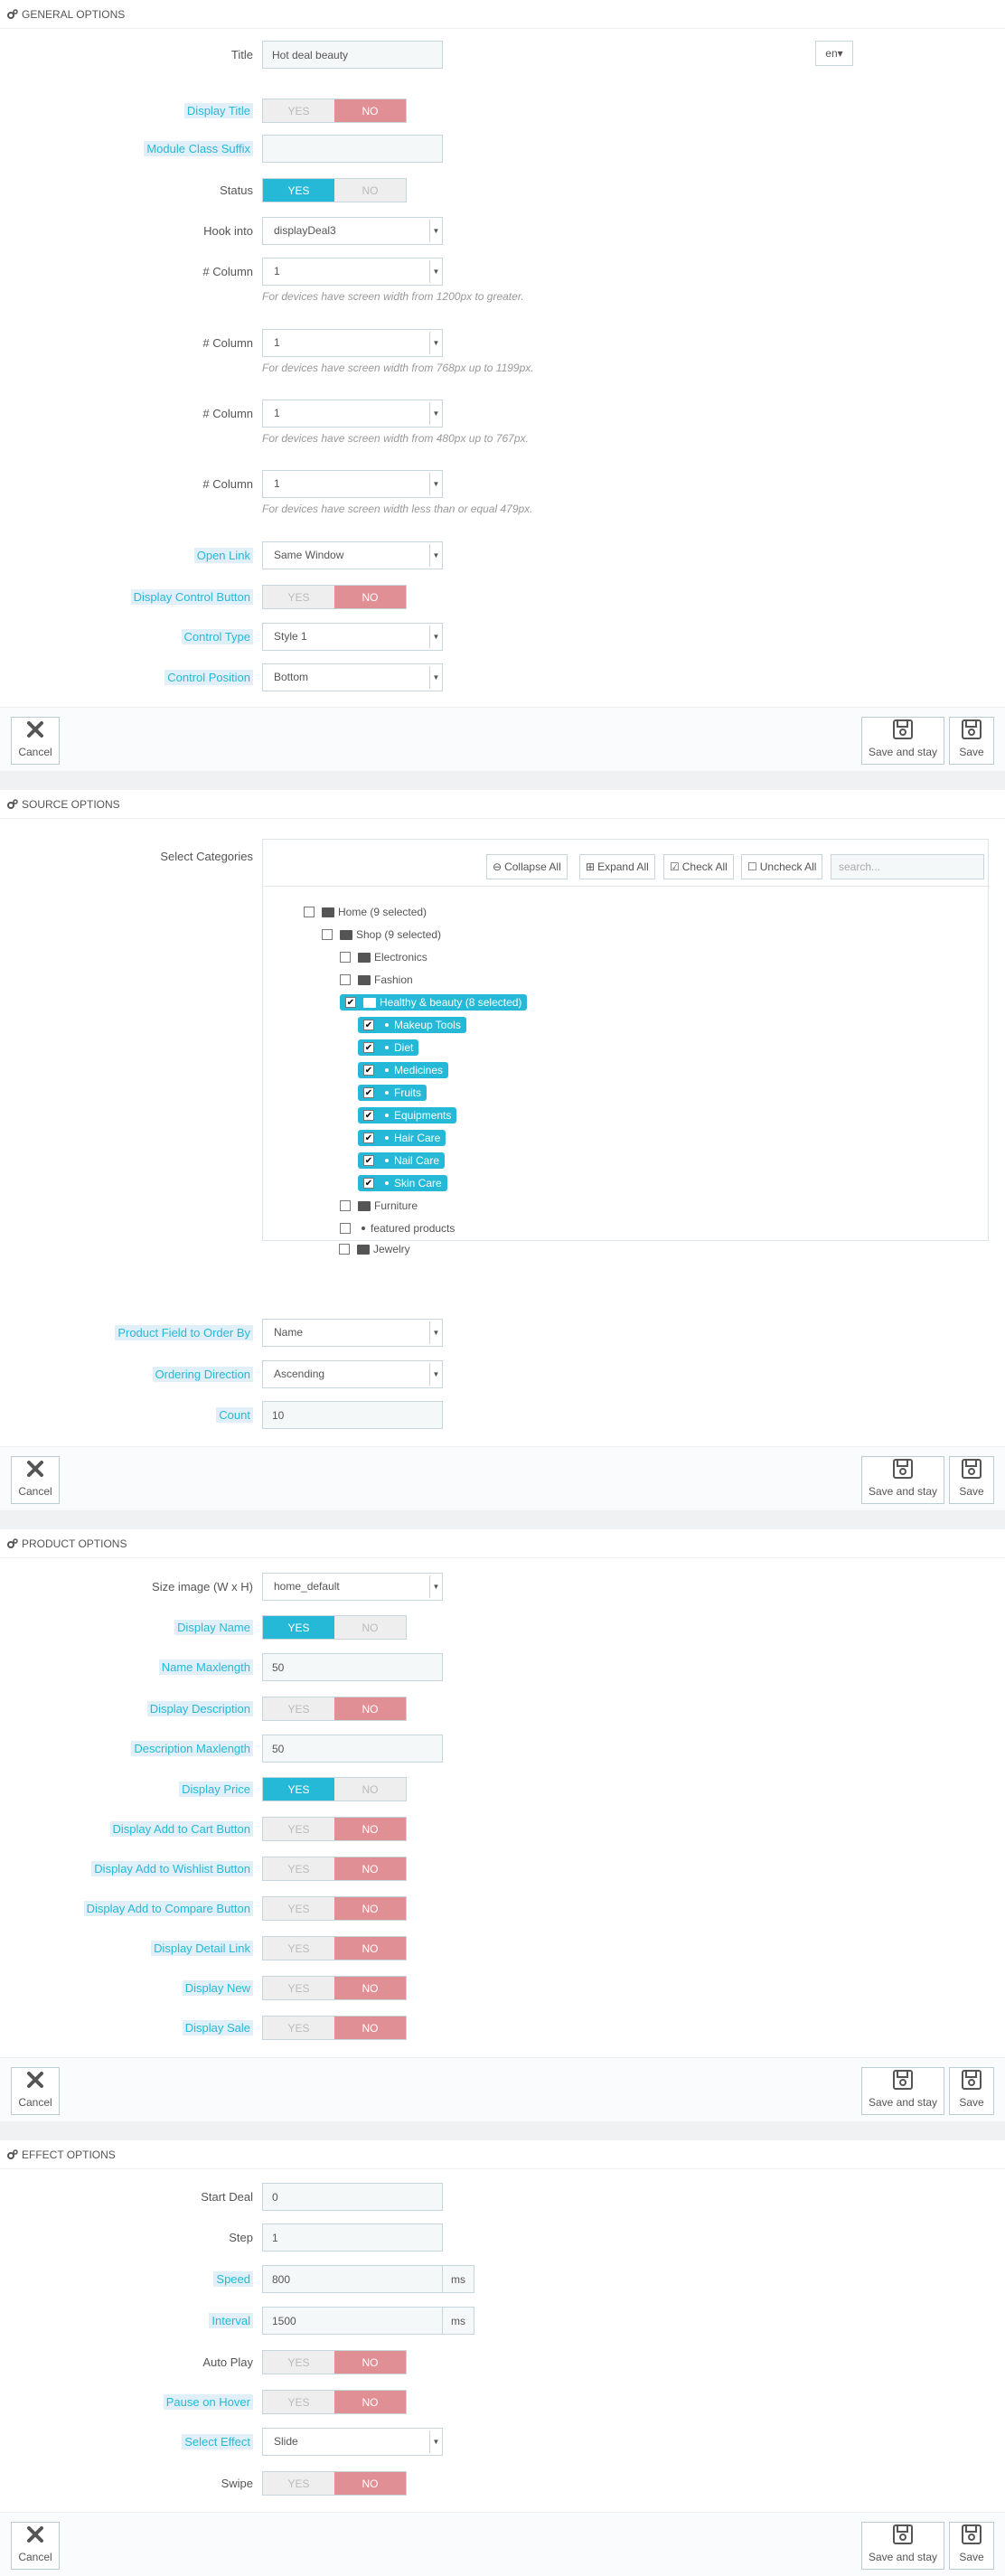 This screenshot has height=2576, width=1005. Describe the element at coordinates (379, 1206) in the screenshot. I see `tree-node-furniture: Furniture` at that location.